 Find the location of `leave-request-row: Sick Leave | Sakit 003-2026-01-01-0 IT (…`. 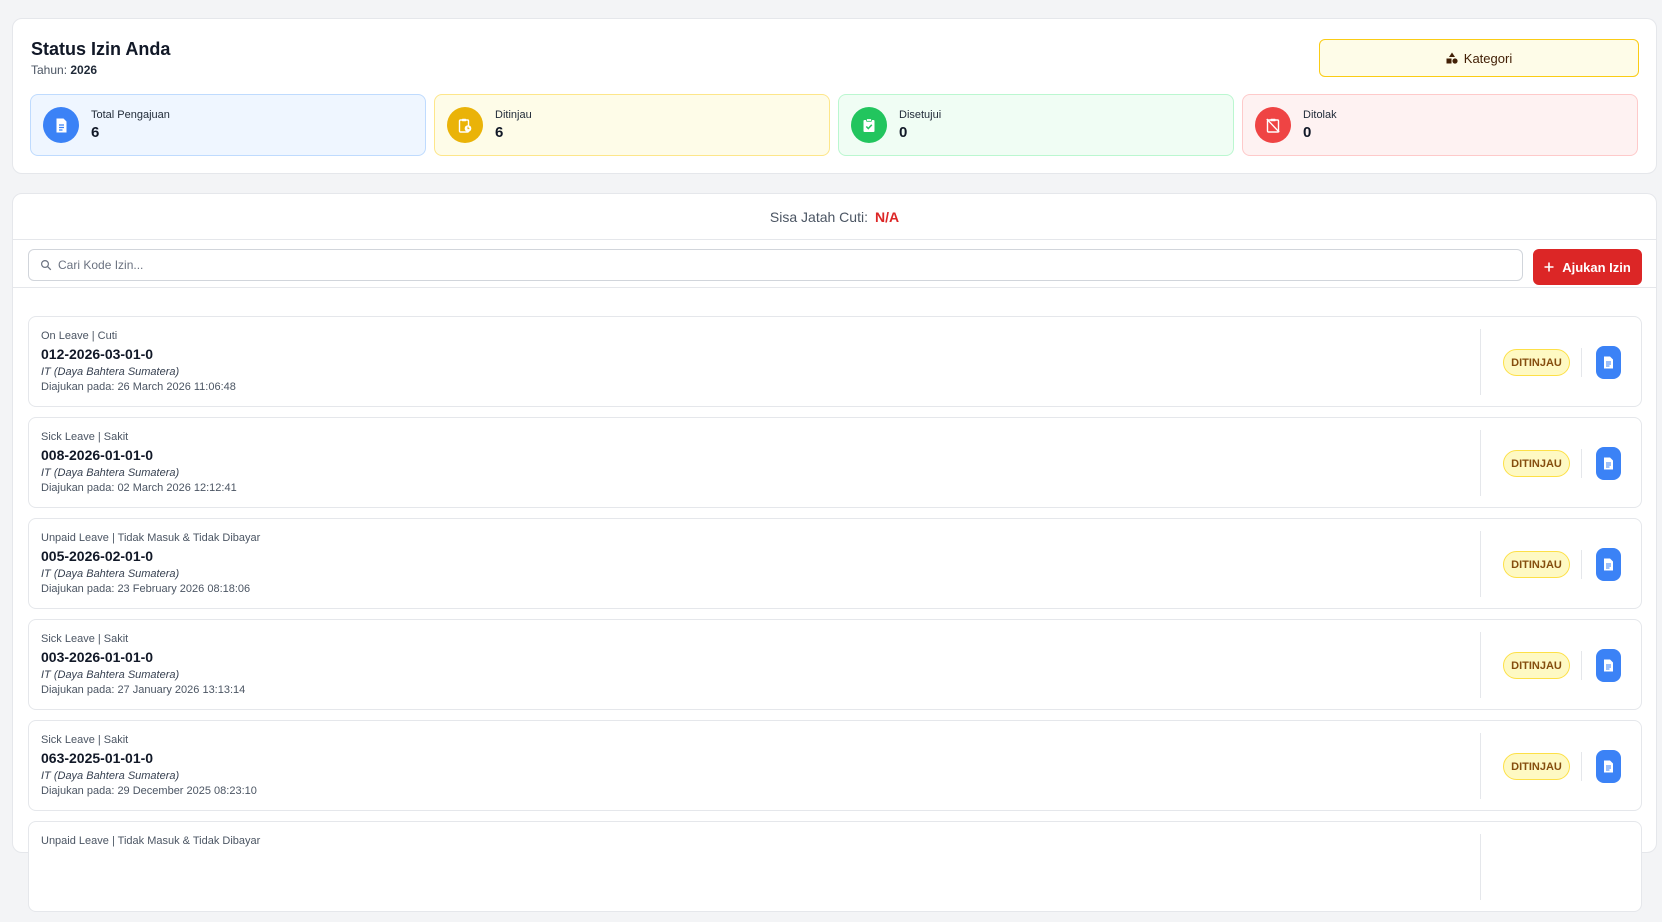

leave-request-row: Sick Leave | Sakit 003-2026-01-01-0 IT (… is located at coordinates (835, 664).